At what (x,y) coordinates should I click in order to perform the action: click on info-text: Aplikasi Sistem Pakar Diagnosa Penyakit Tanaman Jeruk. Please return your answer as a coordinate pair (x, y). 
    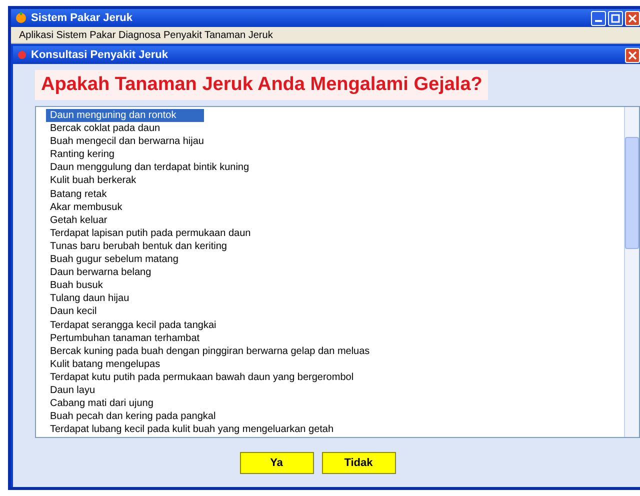
    Looking at the image, I should click on (146, 35).